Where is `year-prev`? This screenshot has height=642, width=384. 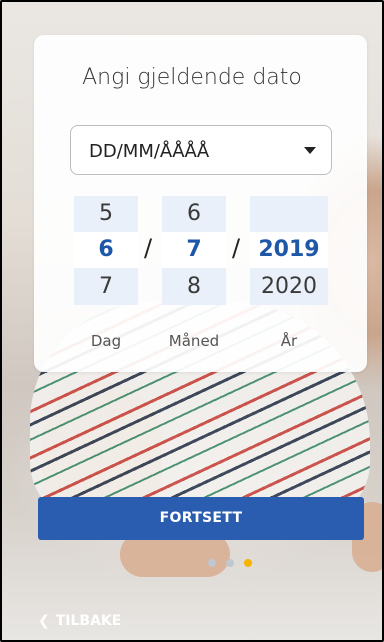 year-prev is located at coordinates (289, 214).